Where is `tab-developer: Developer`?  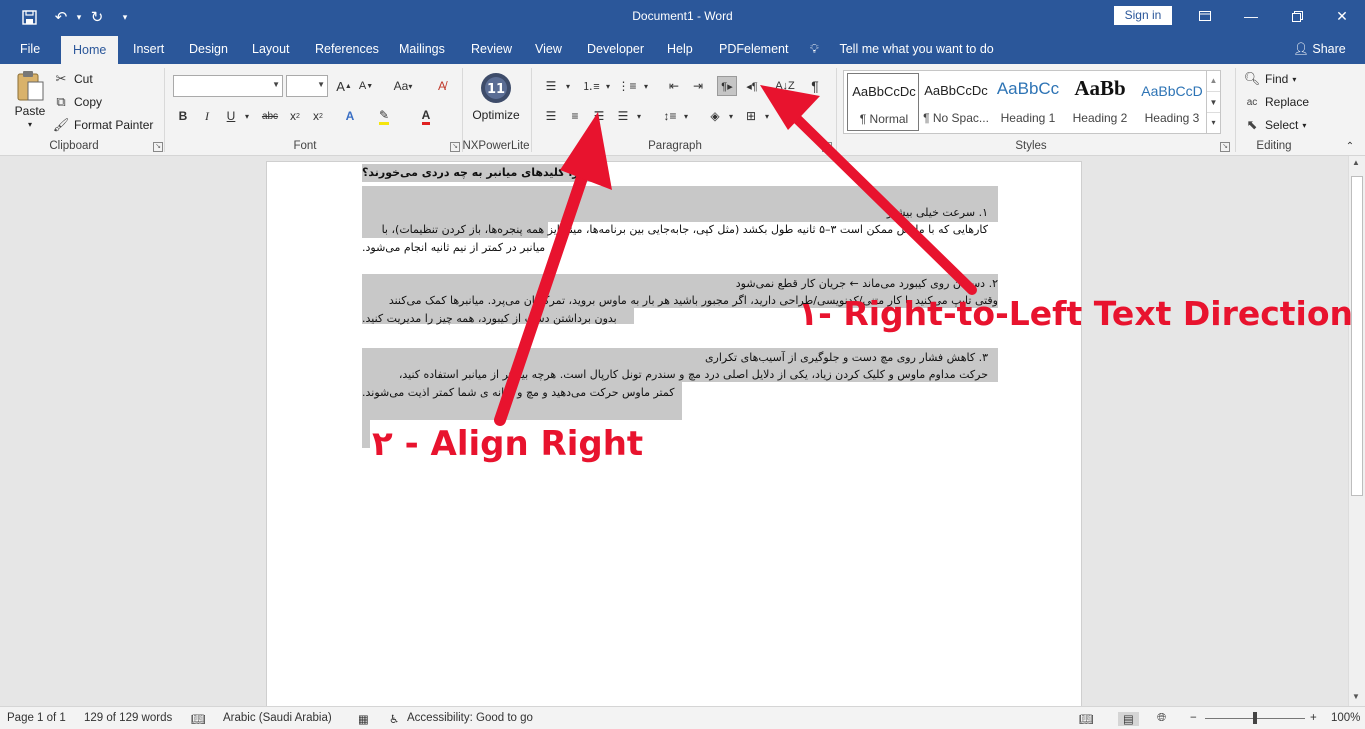 tab-developer: Developer is located at coordinates (615, 49).